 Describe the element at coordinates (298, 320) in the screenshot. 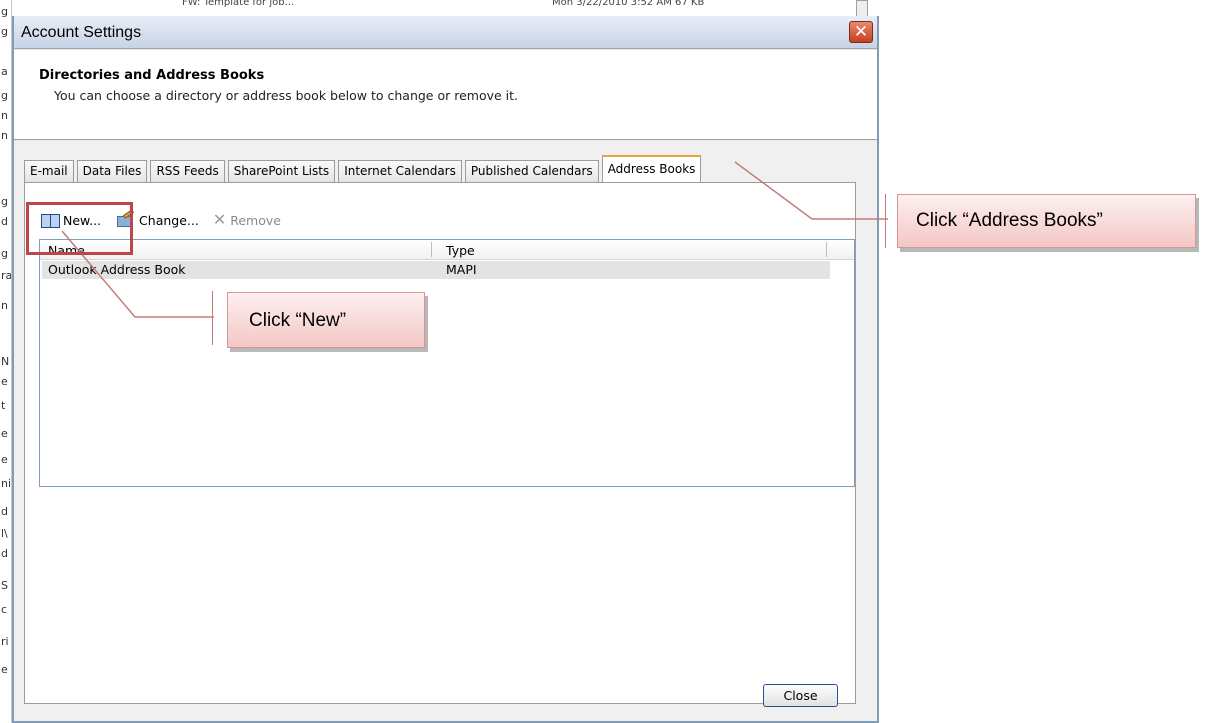

I see `callout-new-text: Click “New”` at that location.